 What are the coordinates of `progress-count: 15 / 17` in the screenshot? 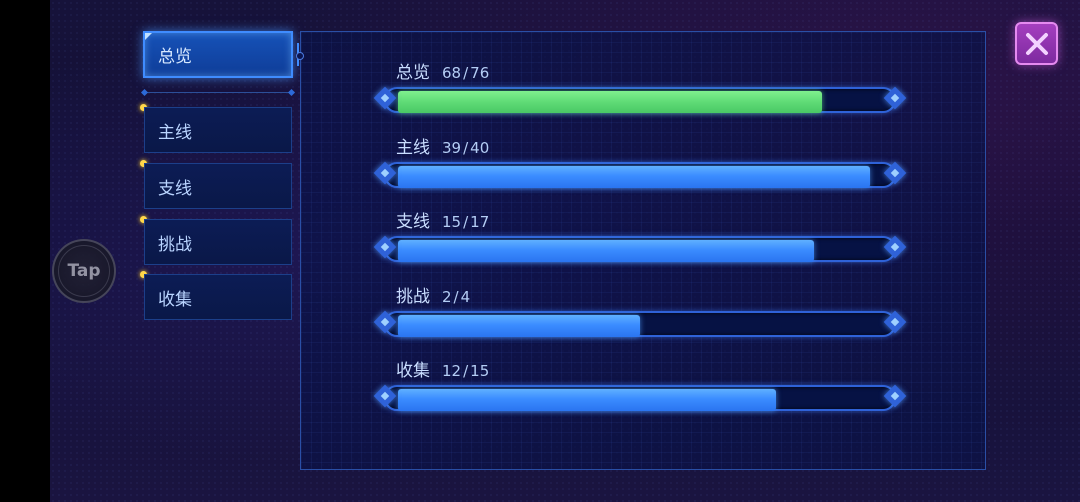 It's located at (465, 222).